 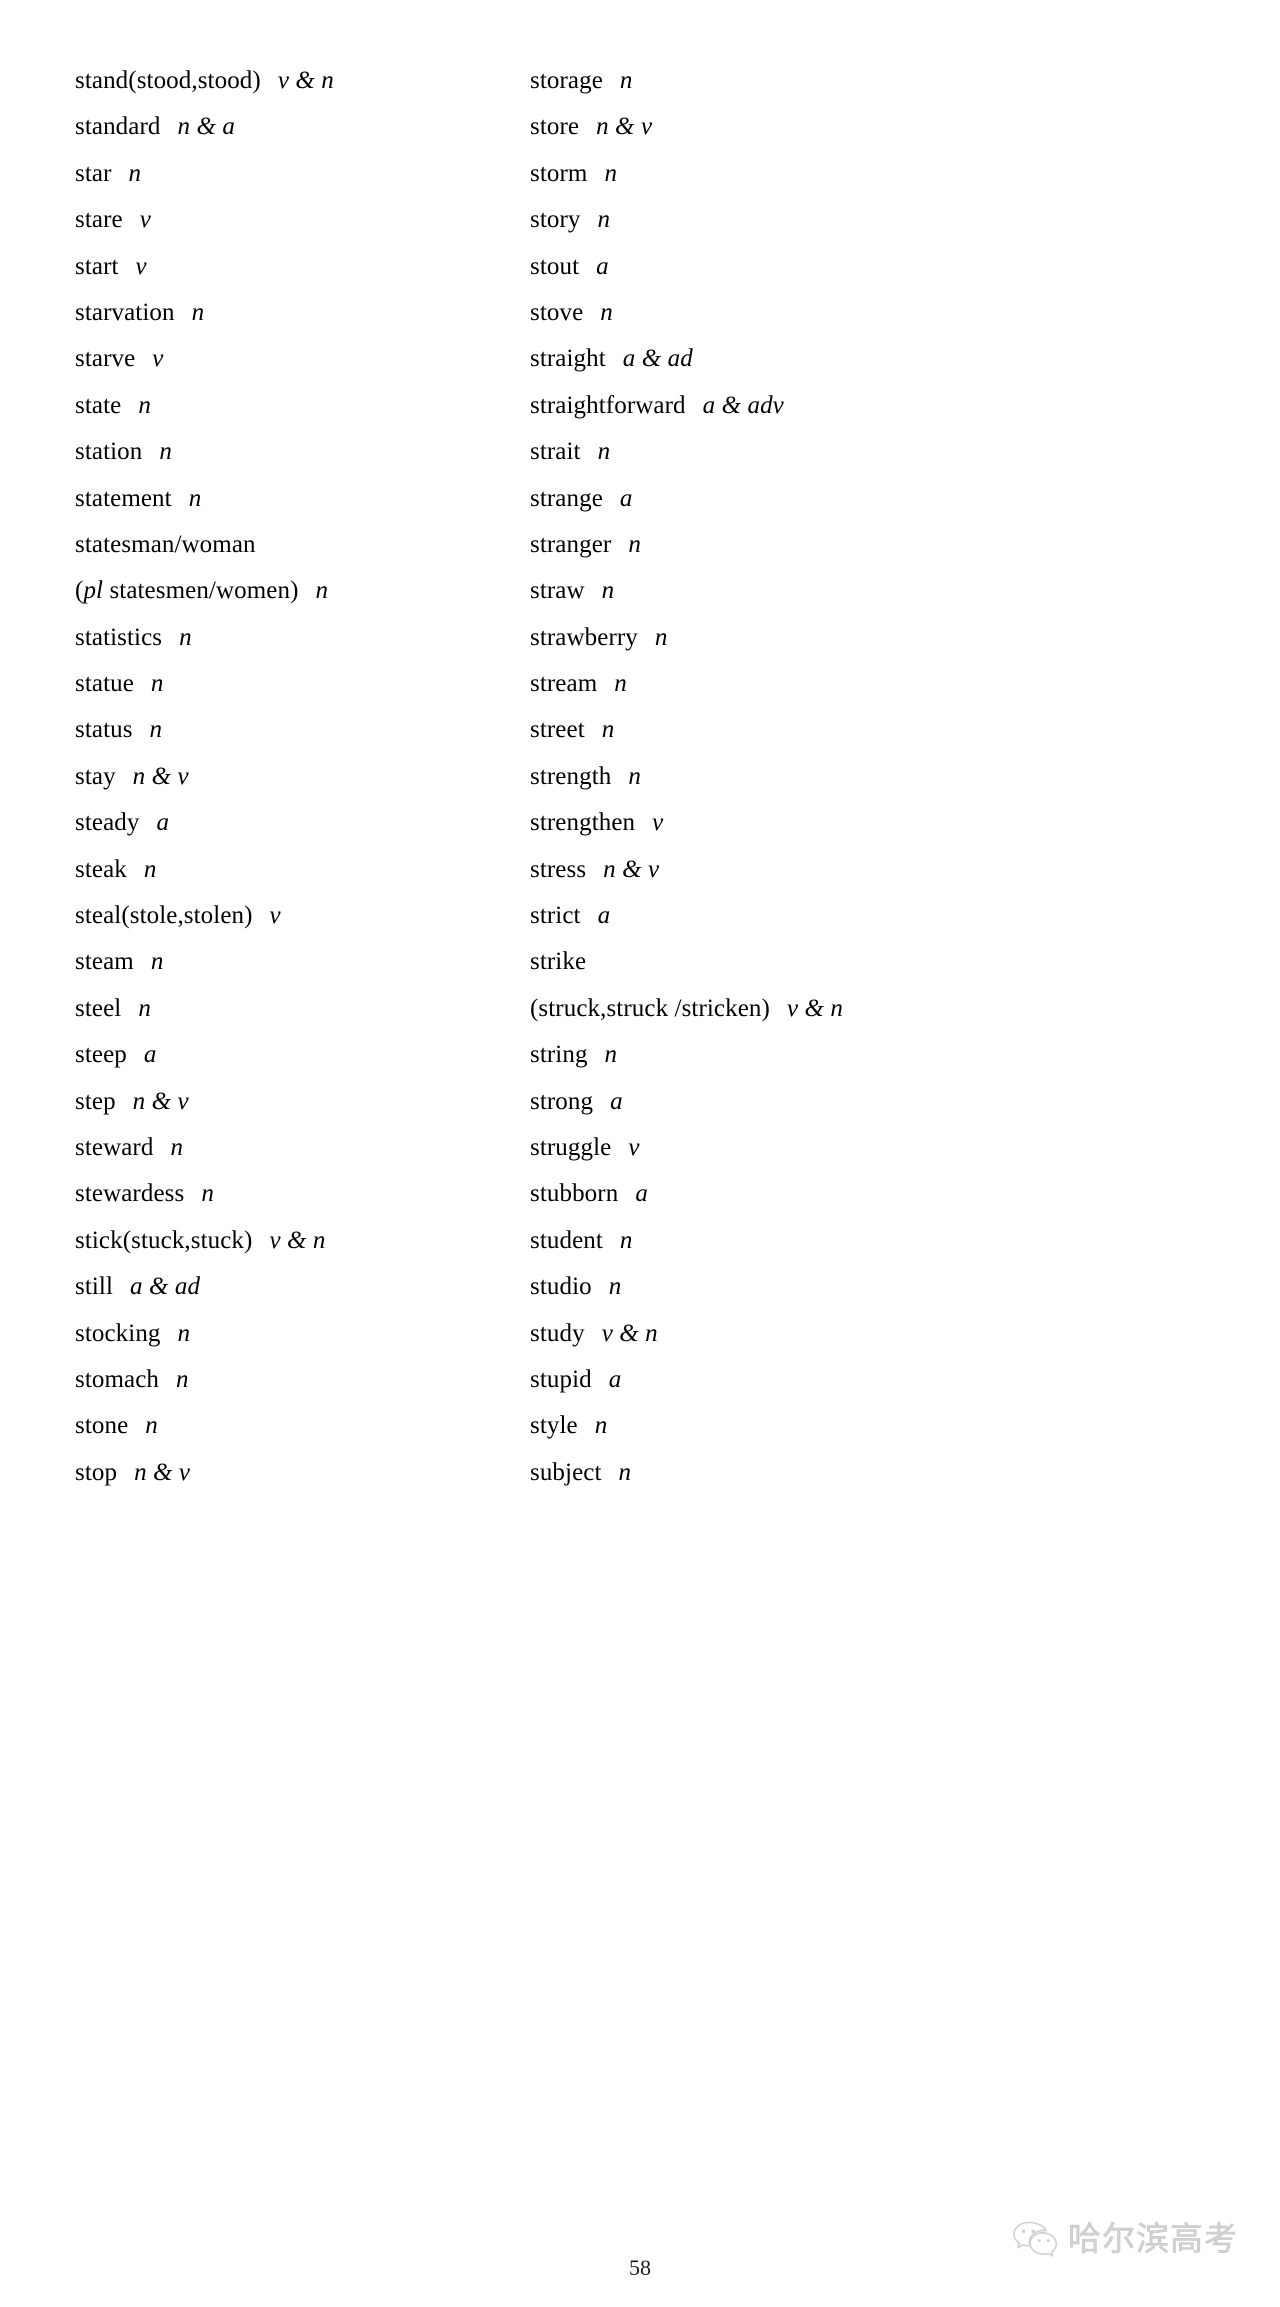 I want to click on dictionary-entry: starve v, so click(x=302, y=359).